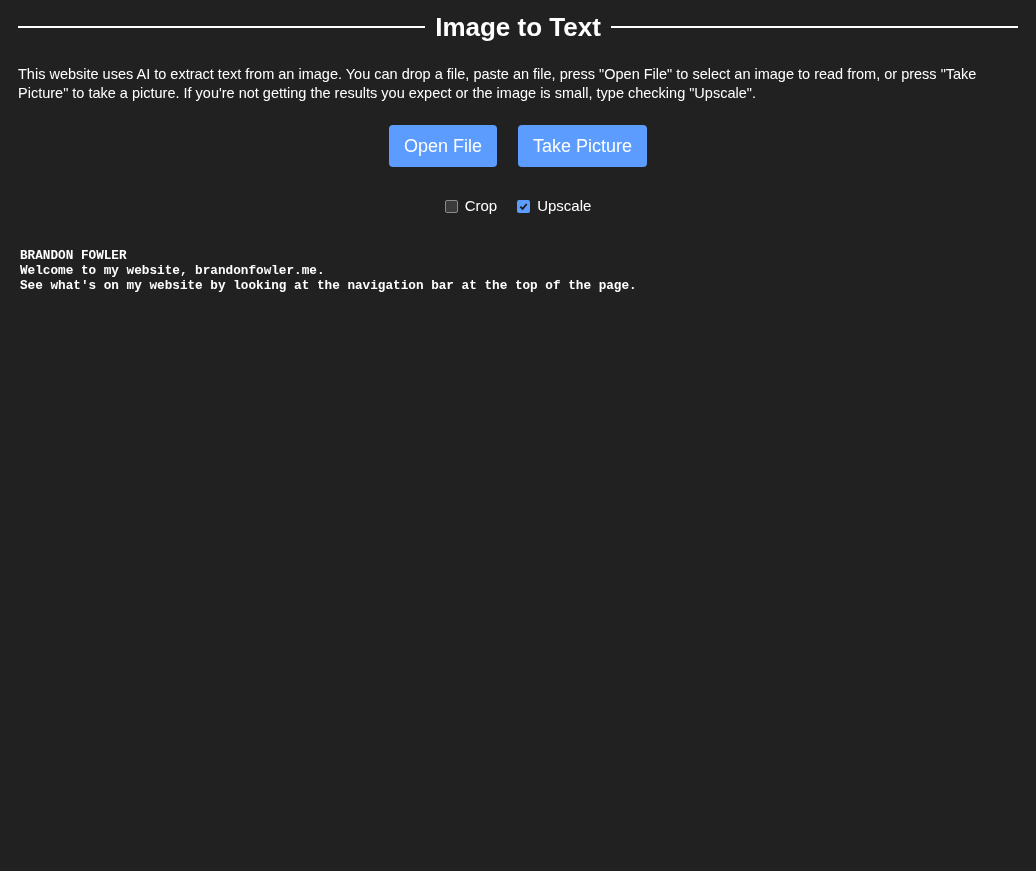 Image resolution: width=1036 pixels, height=871 pixels. What do you see at coordinates (481, 206) in the screenshot?
I see `checkbox-label: Crop` at bounding box center [481, 206].